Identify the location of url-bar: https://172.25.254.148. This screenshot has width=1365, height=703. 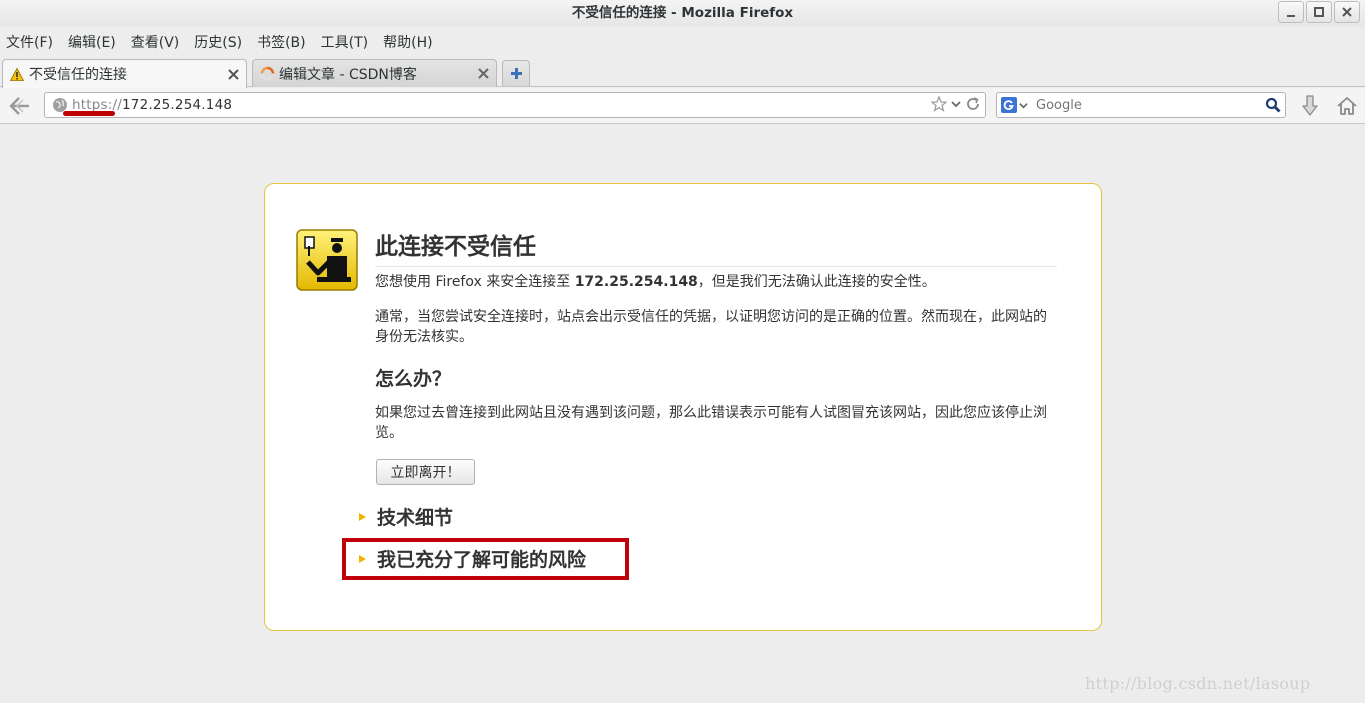
(515, 105).